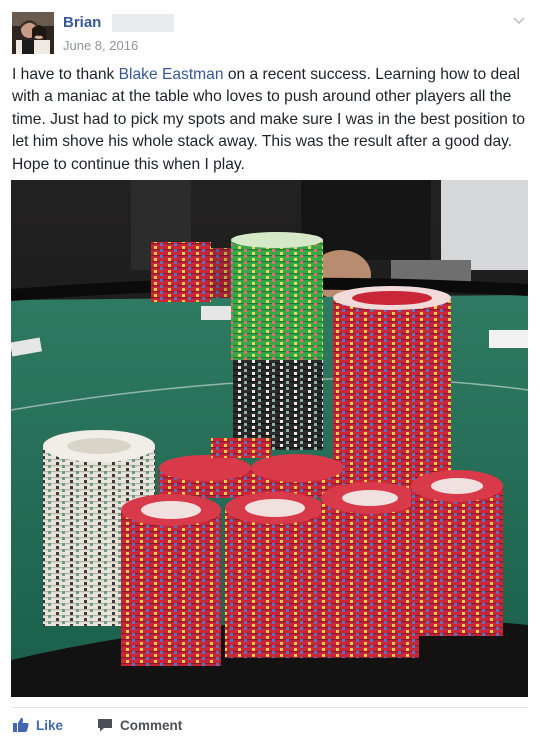 The width and height of the screenshot is (540, 740). Describe the element at coordinates (82, 22) in the screenshot. I see `author-name: Brian` at that location.